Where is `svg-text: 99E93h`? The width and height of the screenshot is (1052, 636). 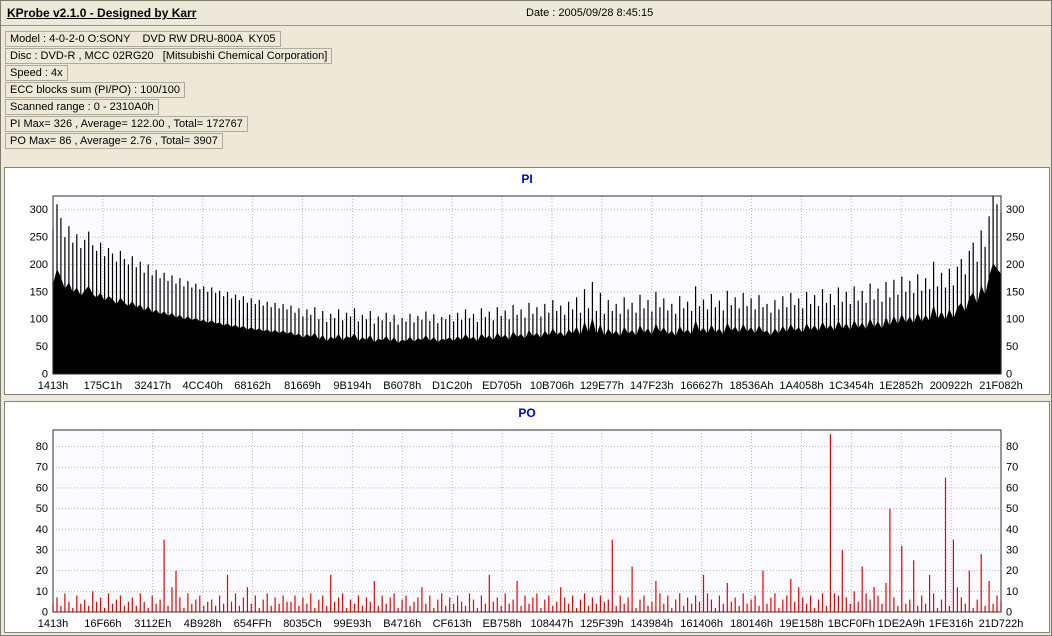 svg-text: 99E93h is located at coordinates (352, 624).